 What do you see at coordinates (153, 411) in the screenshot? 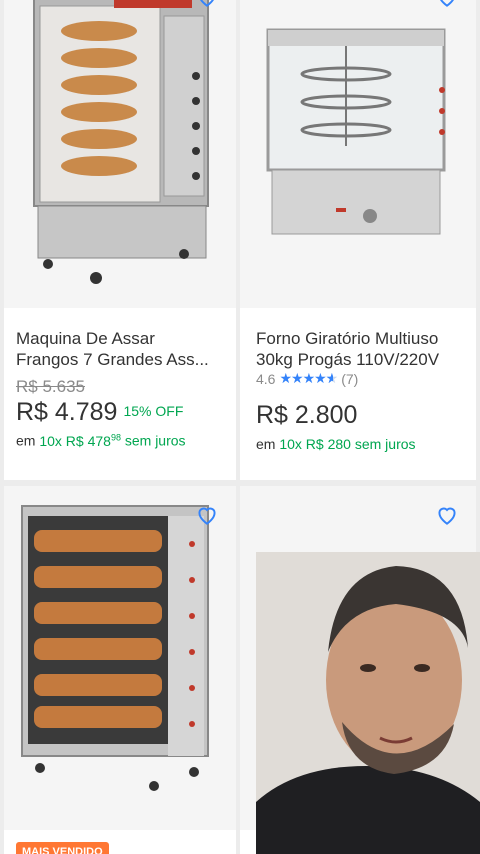
I see `discount-badge: 15% OFF` at bounding box center [153, 411].